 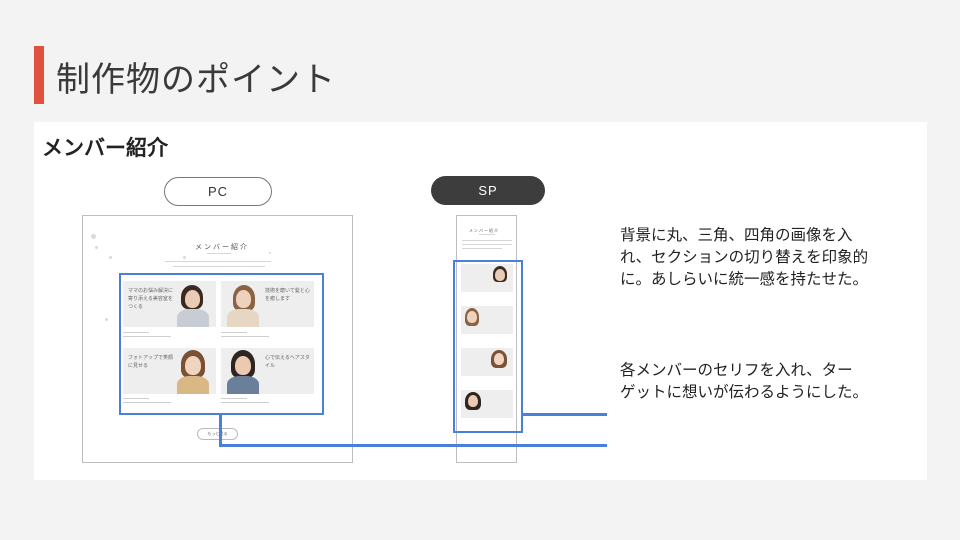 What do you see at coordinates (744, 381) in the screenshot?
I see `quote-description: 各メンバーのセリフを入れ、ター ゲットに想いが伝わるようにした。` at bounding box center [744, 381].